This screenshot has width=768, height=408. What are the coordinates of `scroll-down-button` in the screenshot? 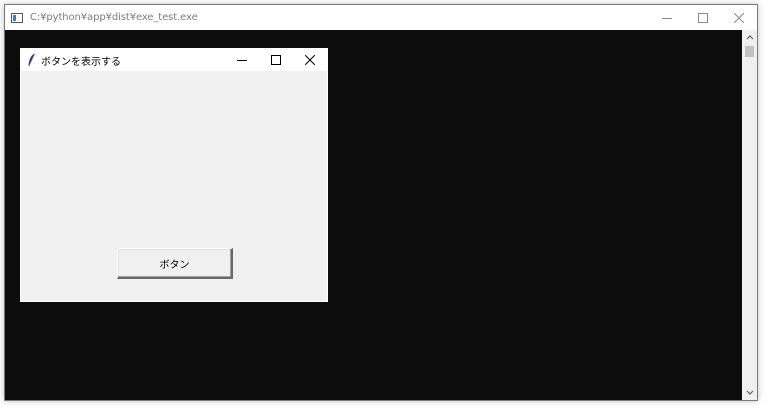 It's located at (749, 393).